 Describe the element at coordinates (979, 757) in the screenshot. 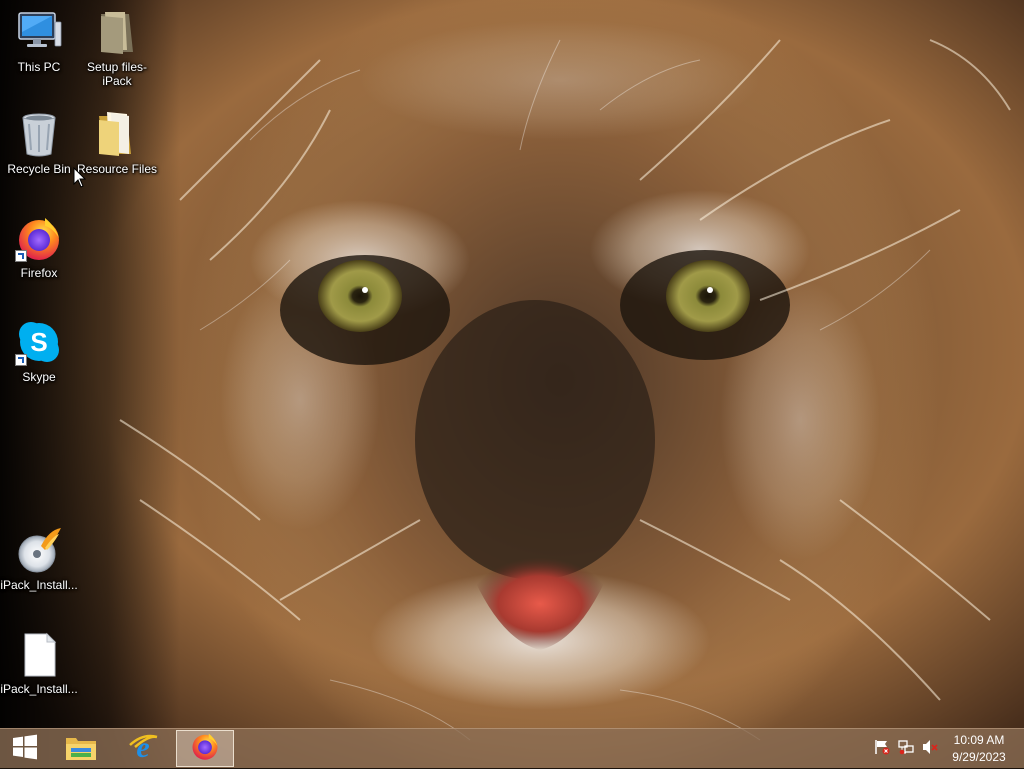

I see `clock-date: 9/29/2023` at that location.